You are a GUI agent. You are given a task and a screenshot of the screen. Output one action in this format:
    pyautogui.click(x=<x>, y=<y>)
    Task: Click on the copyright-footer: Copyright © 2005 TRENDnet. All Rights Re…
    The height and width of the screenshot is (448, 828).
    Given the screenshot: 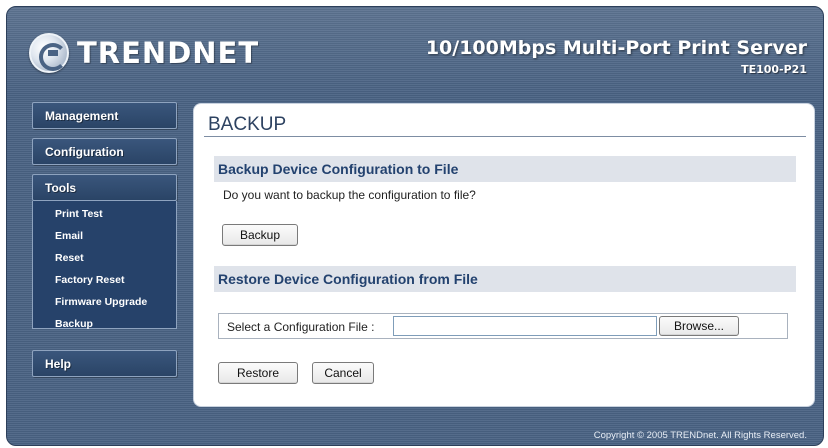 What is the action you would take?
    pyautogui.click(x=700, y=435)
    